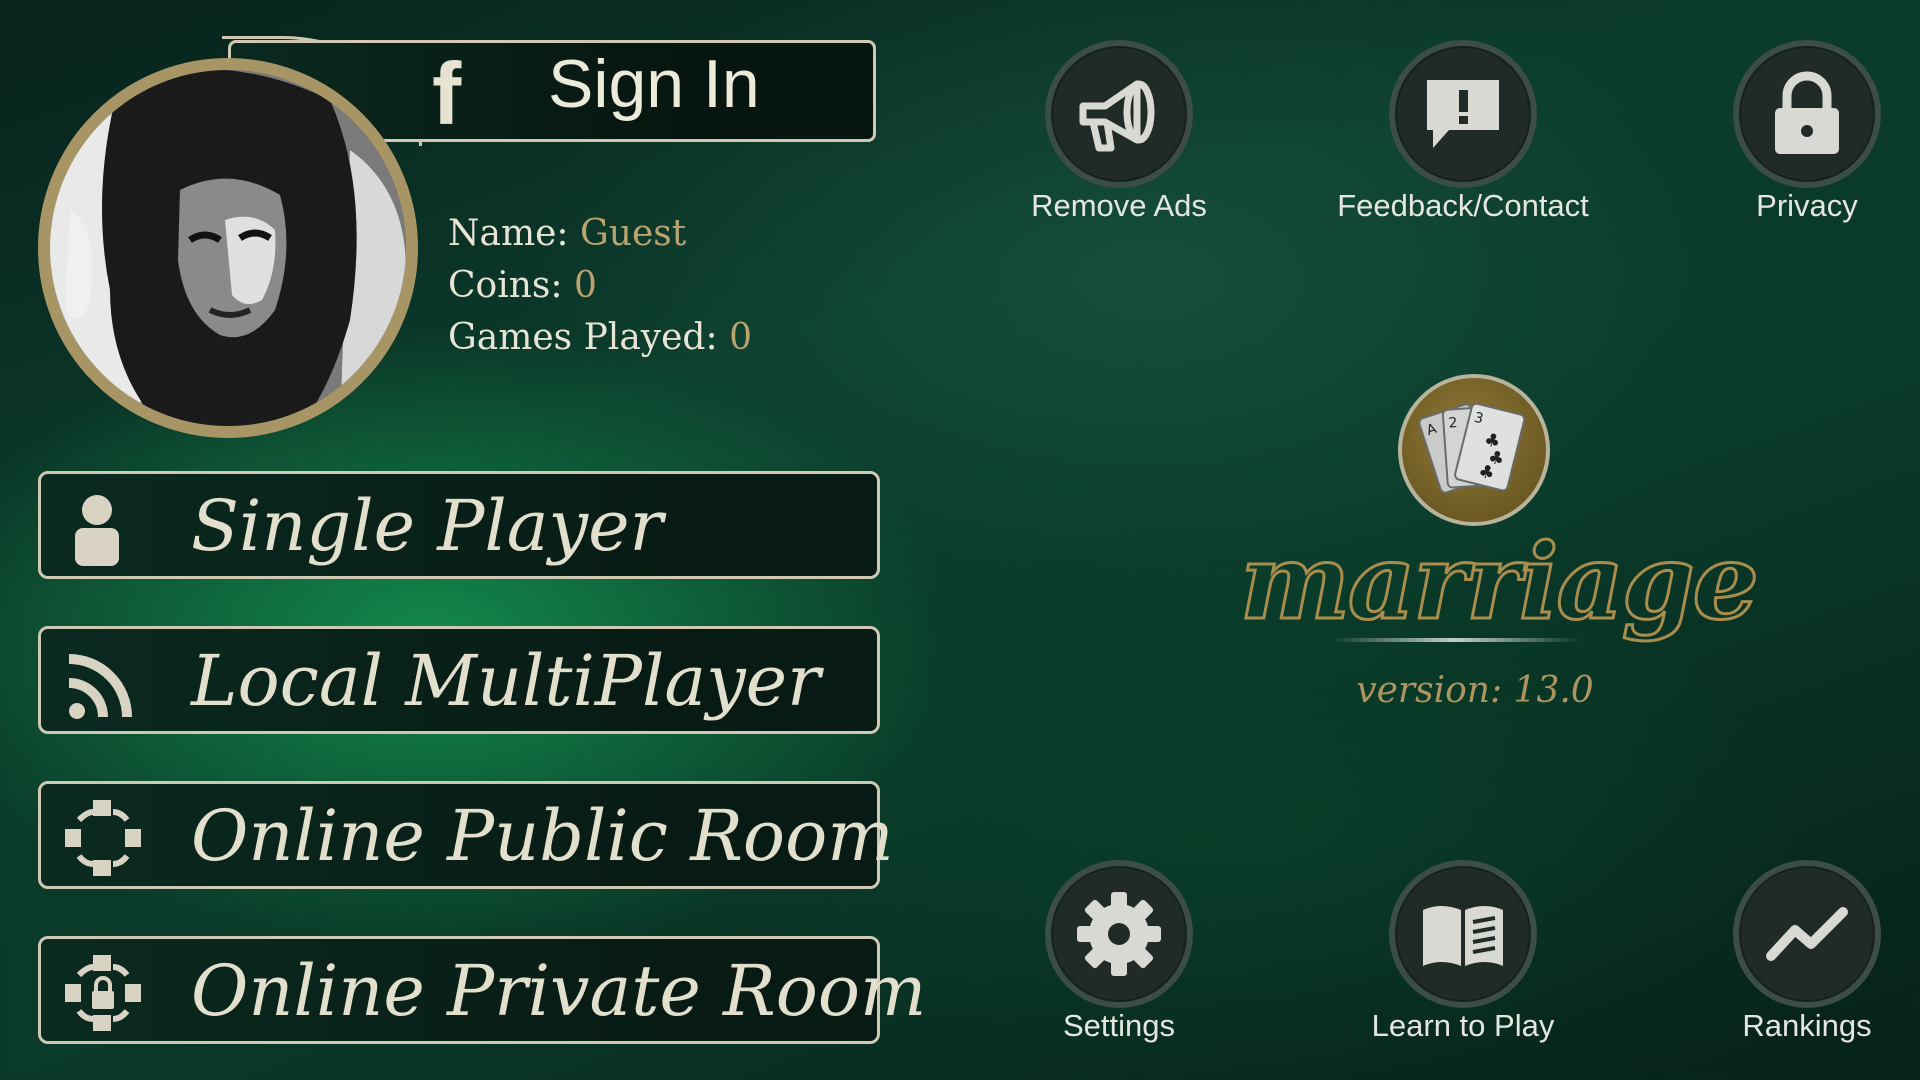  What do you see at coordinates (103, 838) in the screenshot?
I see `connect-arrows-icon` at bounding box center [103, 838].